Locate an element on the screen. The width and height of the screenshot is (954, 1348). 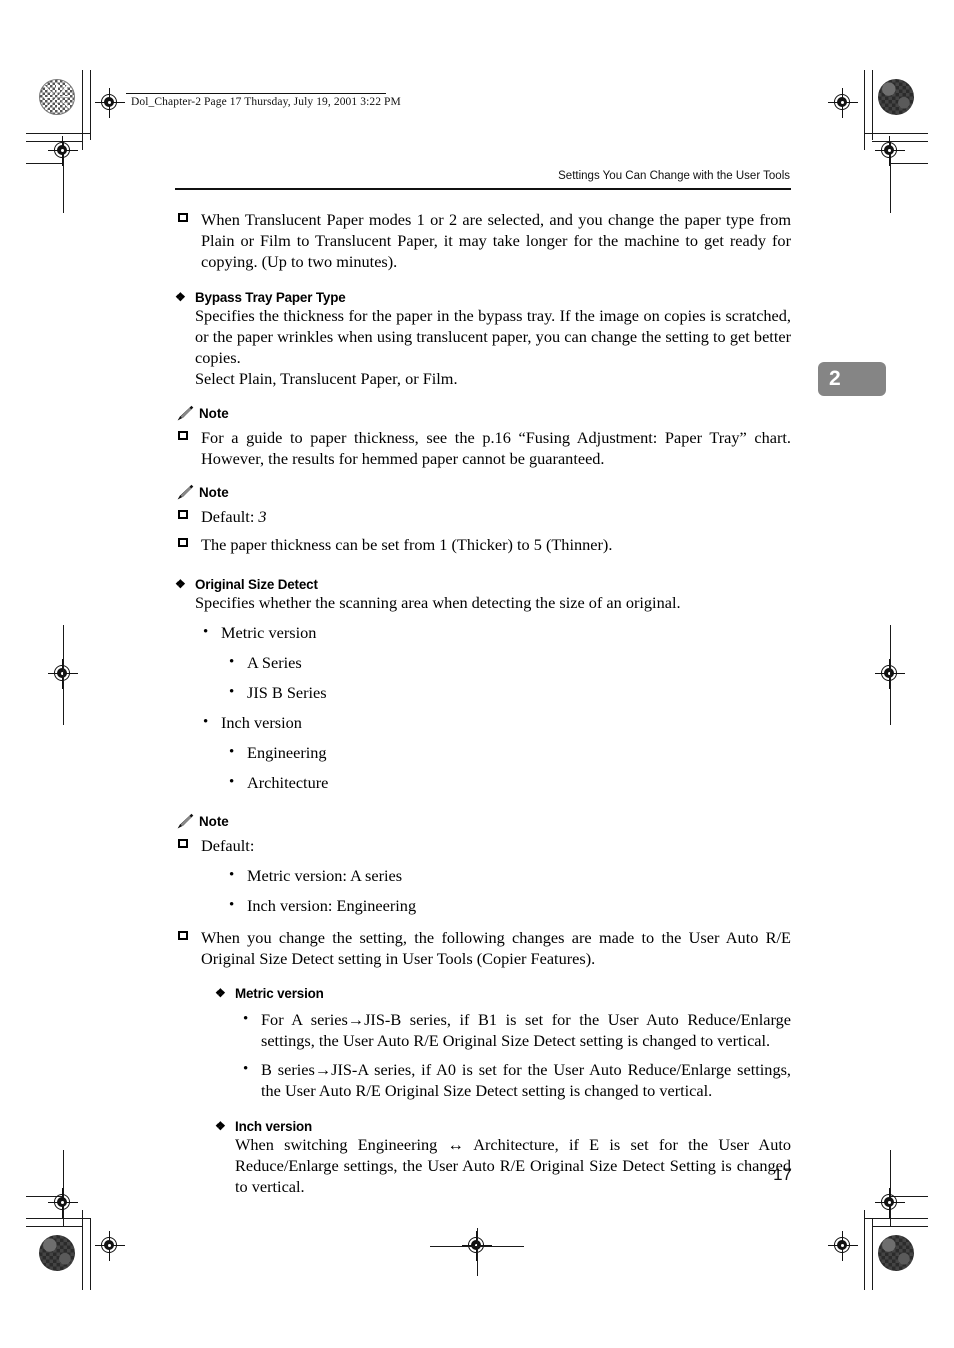
list-item: • Architecture is located at coordinates (506, 783).